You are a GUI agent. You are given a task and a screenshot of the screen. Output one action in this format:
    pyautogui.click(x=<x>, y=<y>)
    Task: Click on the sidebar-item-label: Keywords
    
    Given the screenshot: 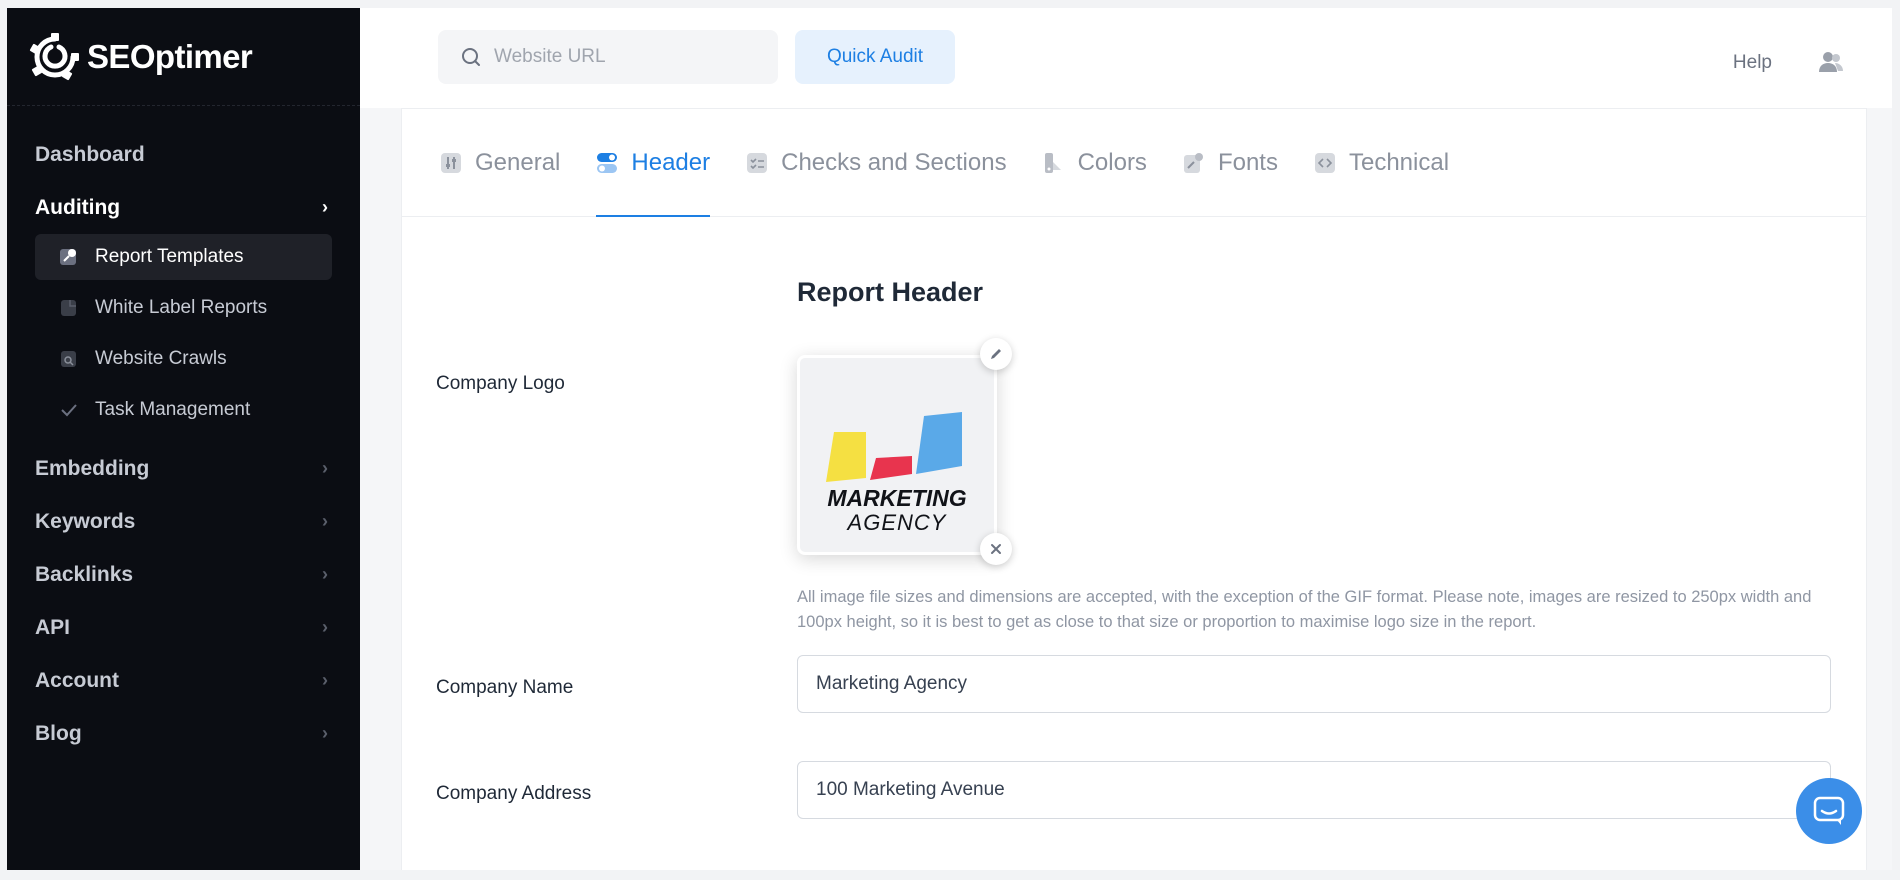 What is the action you would take?
    pyautogui.click(x=85, y=521)
    